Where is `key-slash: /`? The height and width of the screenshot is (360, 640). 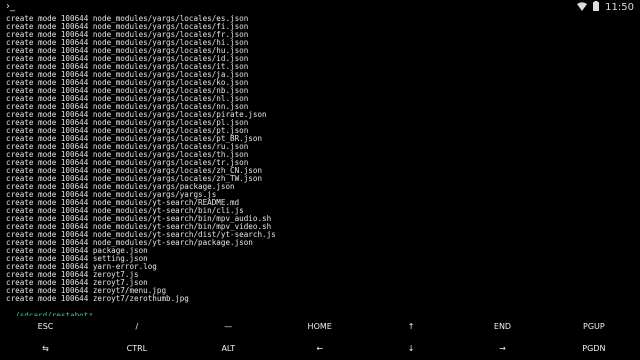
key-slash: / is located at coordinates (136, 327).